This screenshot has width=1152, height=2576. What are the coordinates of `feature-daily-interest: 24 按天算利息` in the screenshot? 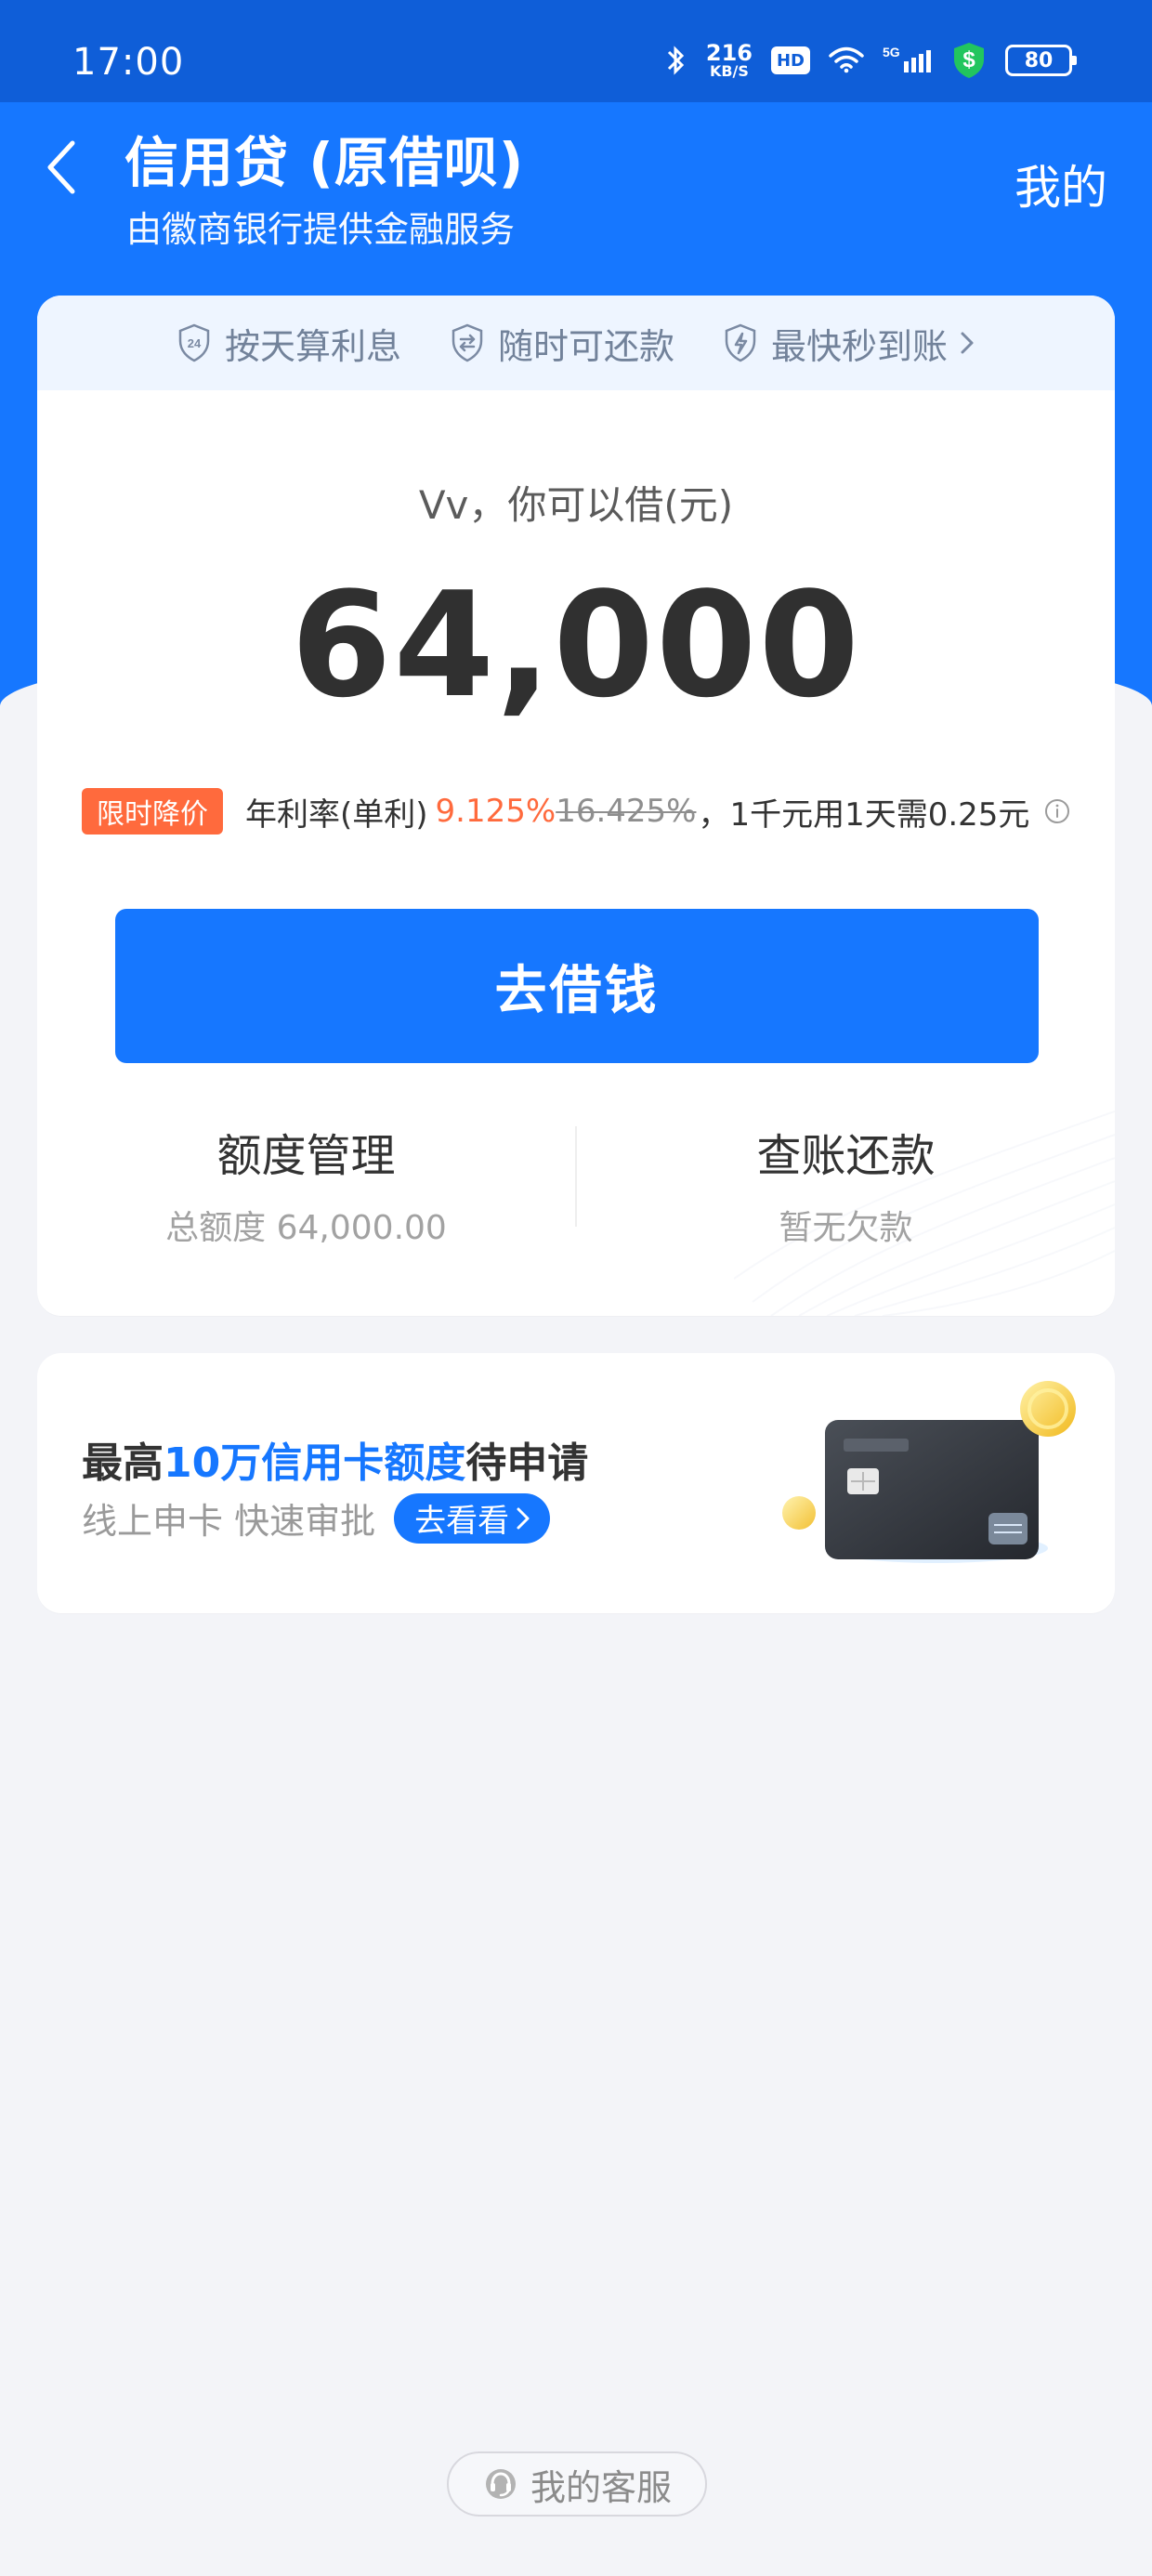 It's located at (289, 343).